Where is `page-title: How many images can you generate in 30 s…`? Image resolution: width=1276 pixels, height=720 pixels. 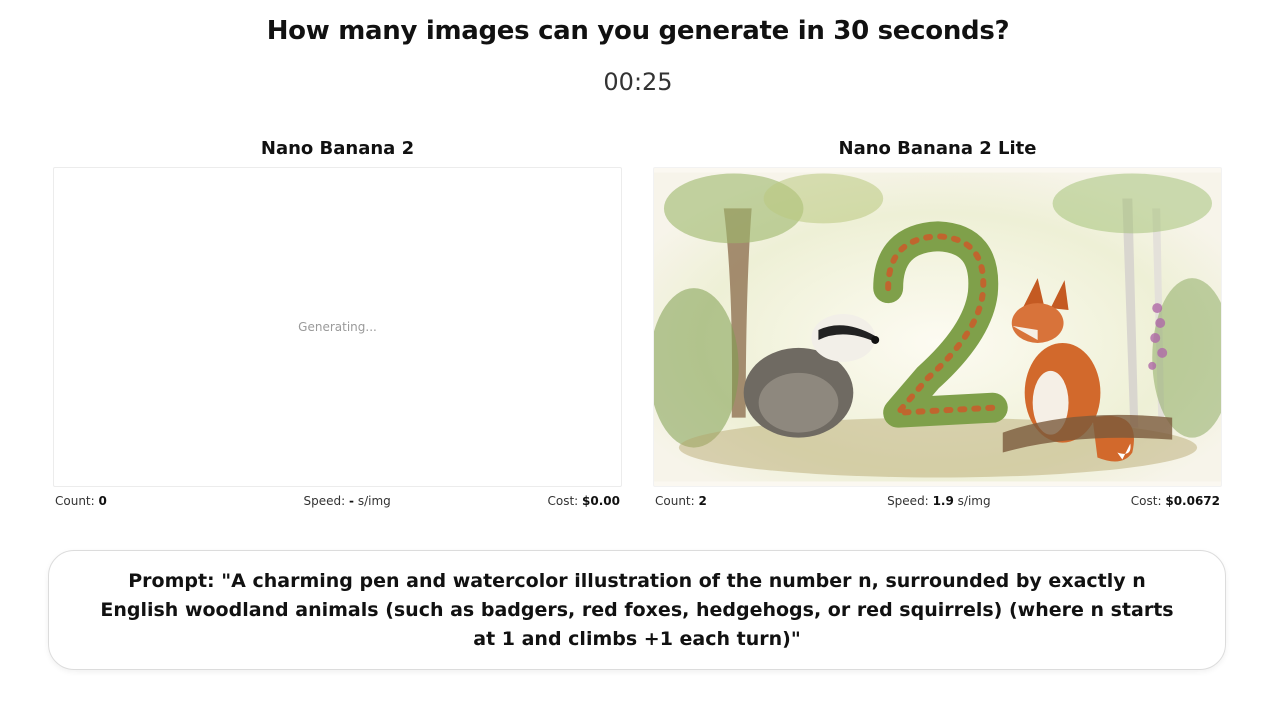
page-title: How many images can you generate in 30 s… is located at coordinates (638, 31).